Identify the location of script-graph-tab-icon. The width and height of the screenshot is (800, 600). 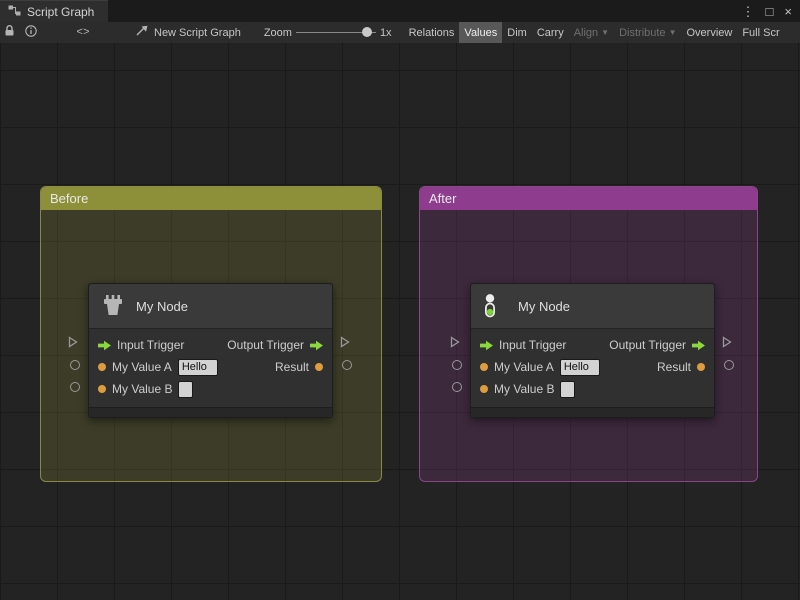
(14, 12).